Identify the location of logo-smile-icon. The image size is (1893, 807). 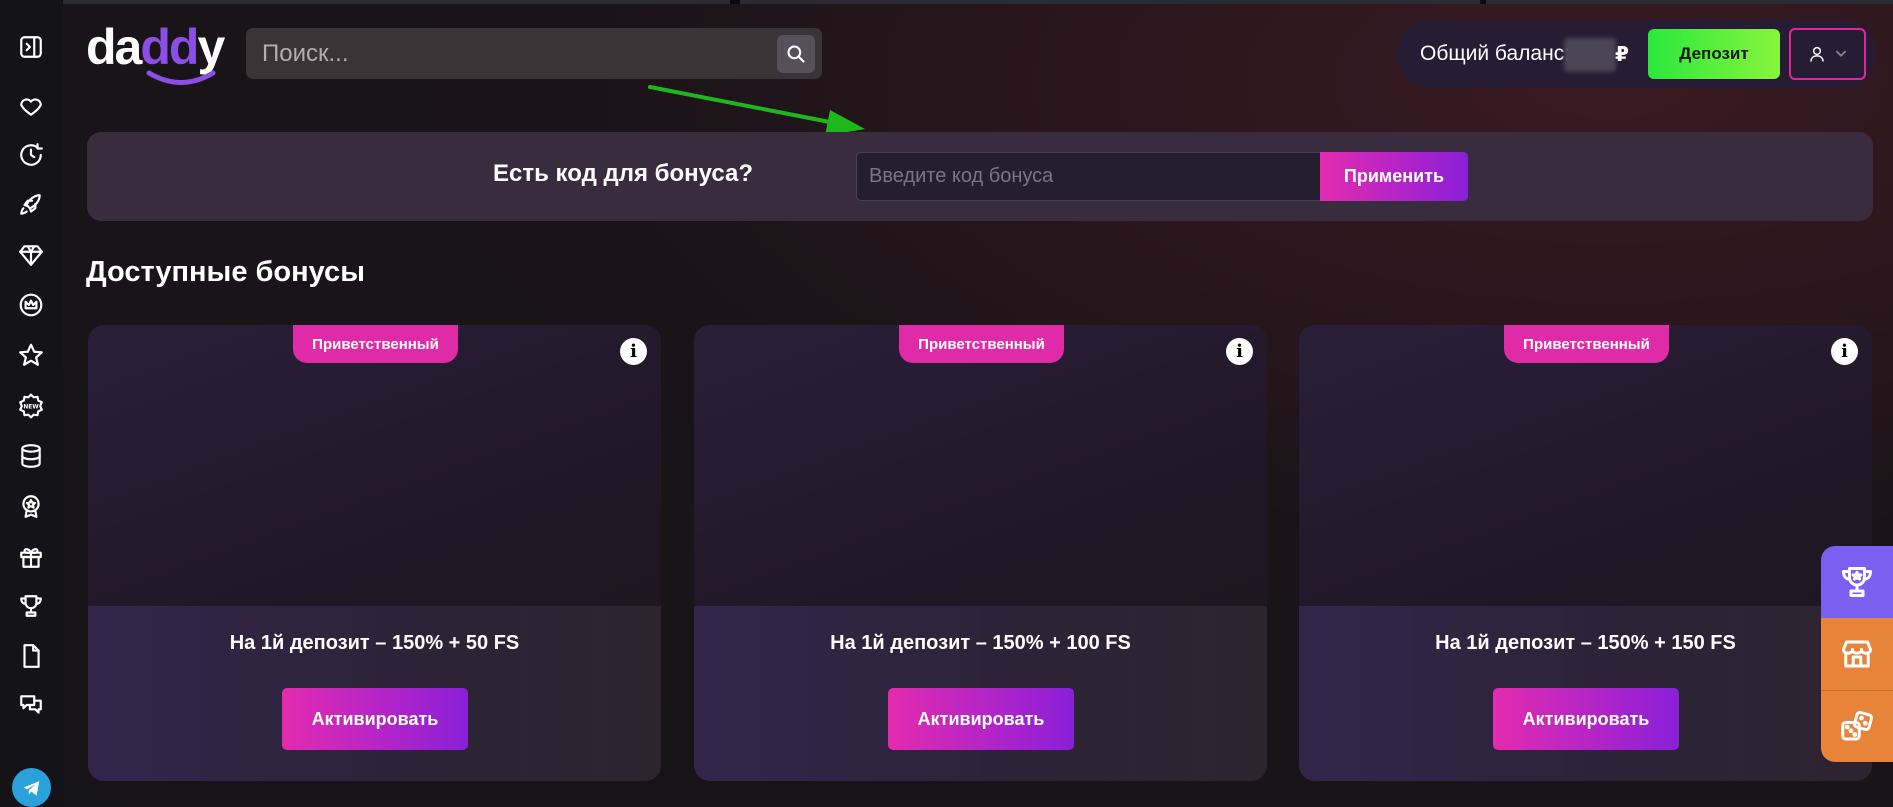
(181, 77).